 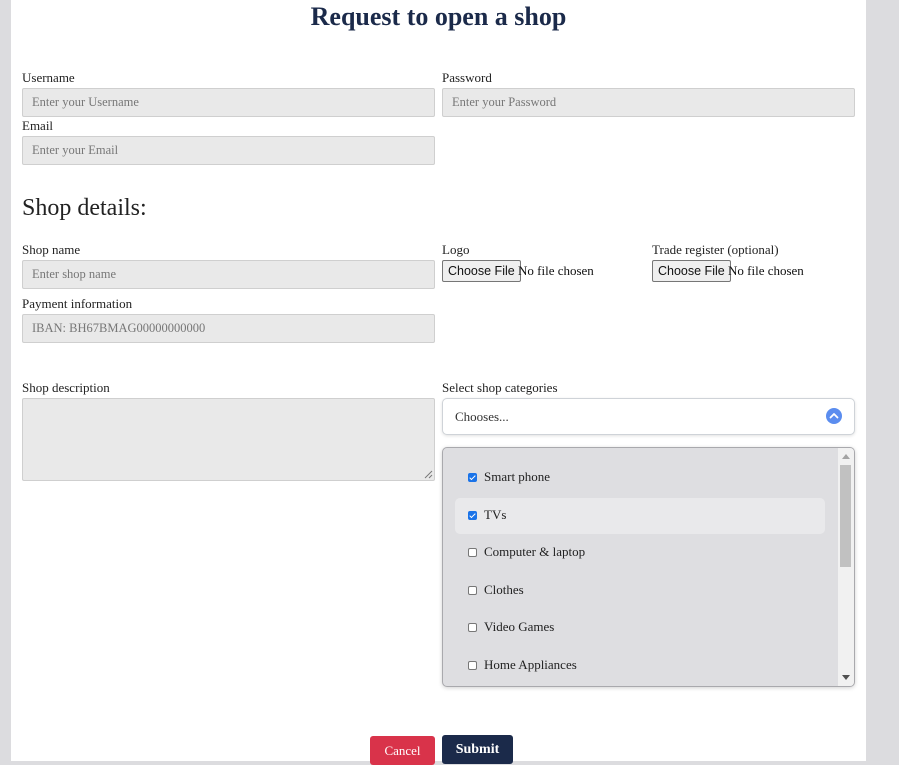 What do you see at coordinates (51, 249) in the screenshot?
I see `shop-name-label: Shop name` at bounding box center [51, 249].